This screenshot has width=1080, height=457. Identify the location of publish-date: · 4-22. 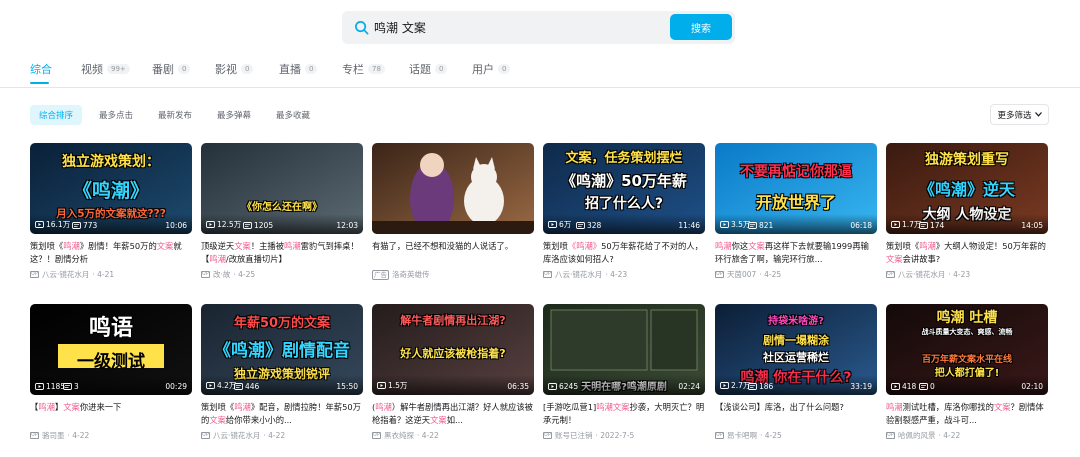
(949, 435).